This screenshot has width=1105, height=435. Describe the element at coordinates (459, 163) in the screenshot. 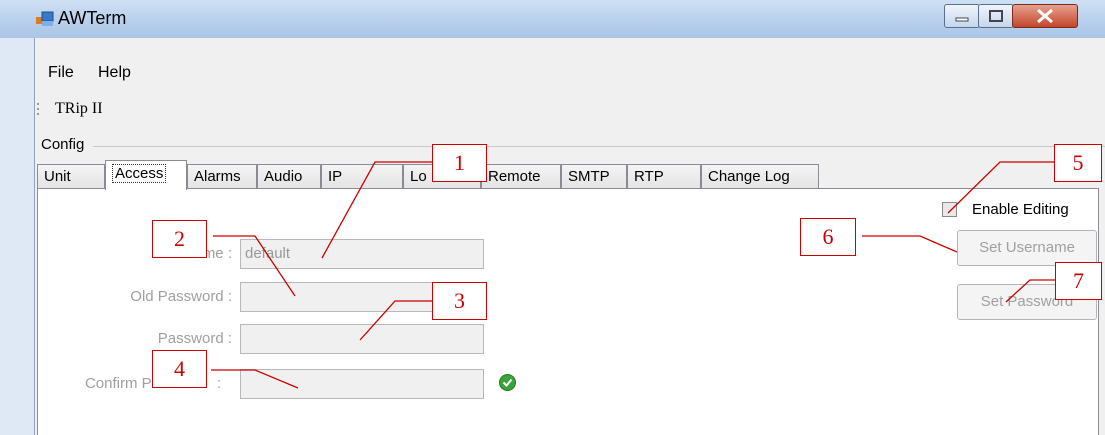

I see `callout-1: 1` at that location.